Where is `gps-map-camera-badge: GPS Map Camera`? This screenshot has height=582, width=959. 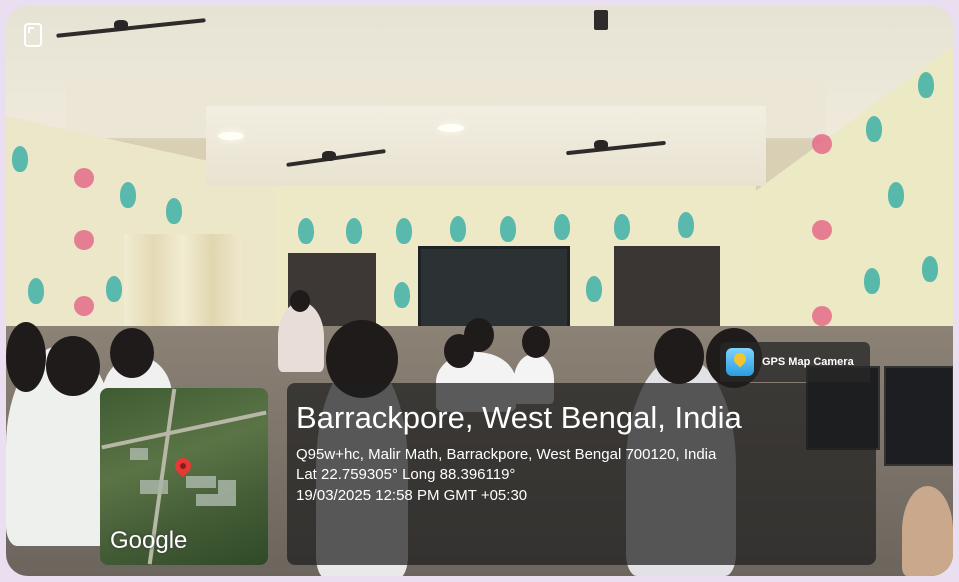
gps-map-camera-badge: GPS Map Camera is located at coordinates (795, 362).